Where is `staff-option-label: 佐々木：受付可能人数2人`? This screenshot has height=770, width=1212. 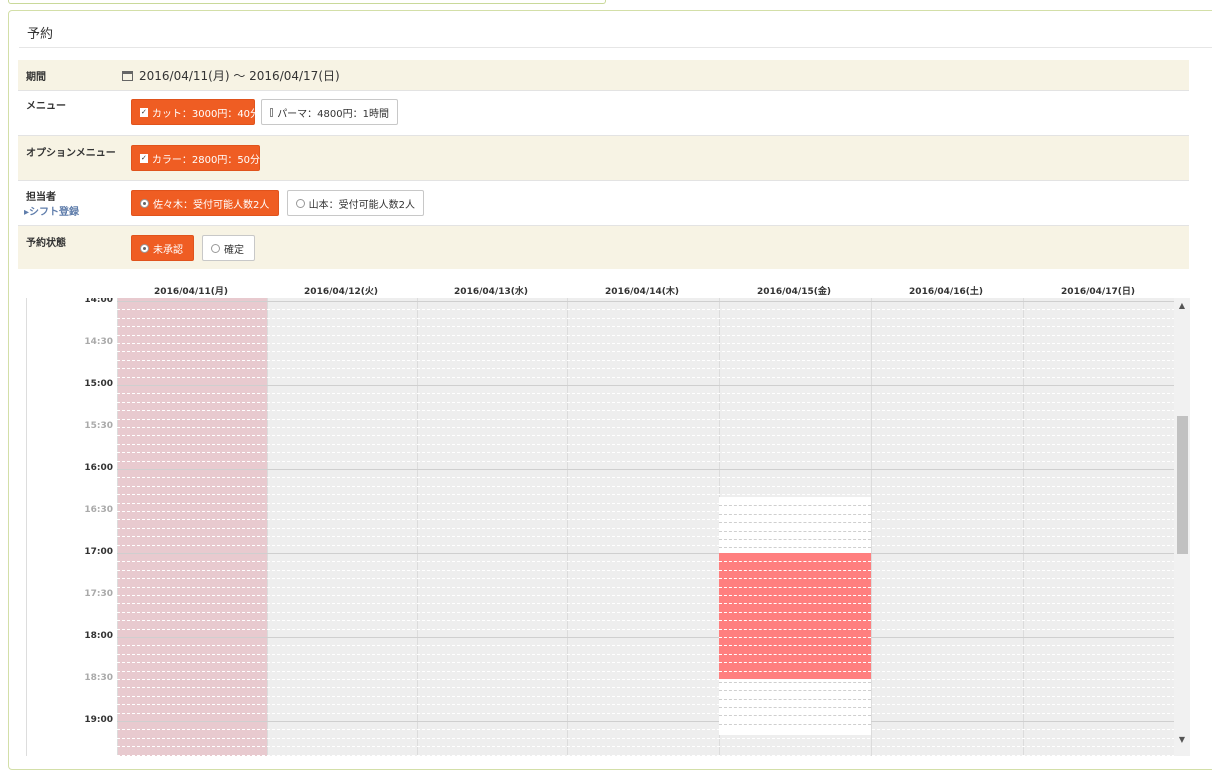 staff-option-label: 佐々木：受付可能人数2人 is located at coordinates (211, 205).